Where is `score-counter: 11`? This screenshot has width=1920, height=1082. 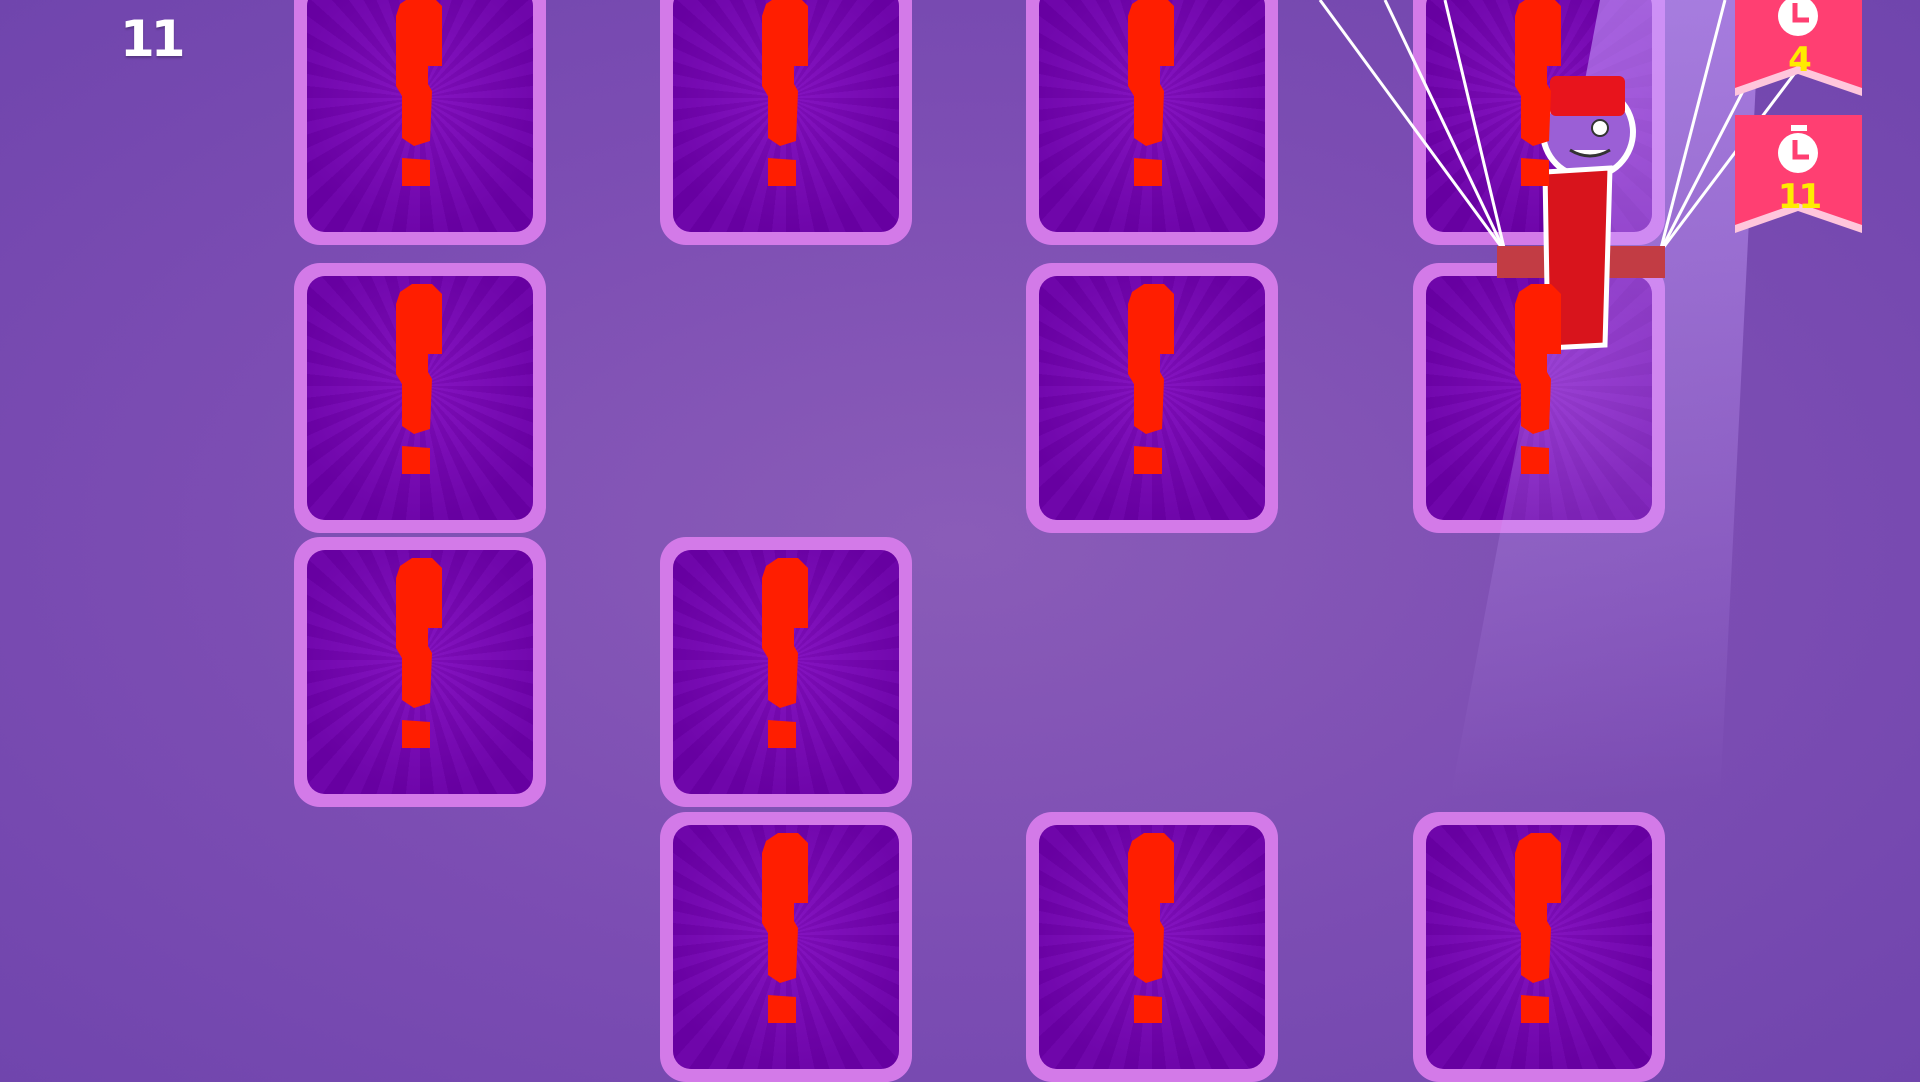 score-counter: 11 is located at coordinates (153, 39).